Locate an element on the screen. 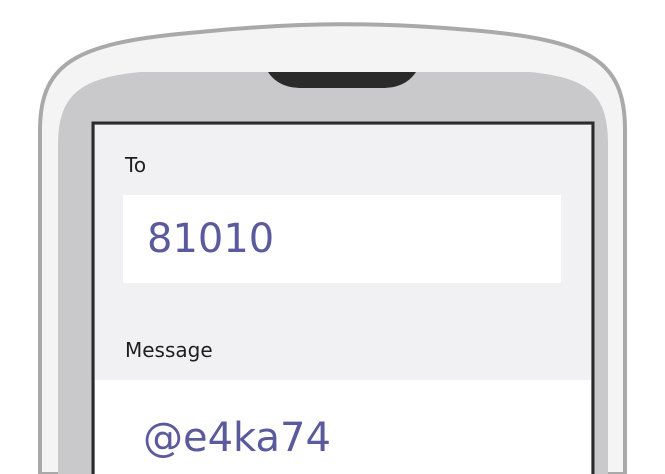  to-label: To is located at coordinates (136, 165).